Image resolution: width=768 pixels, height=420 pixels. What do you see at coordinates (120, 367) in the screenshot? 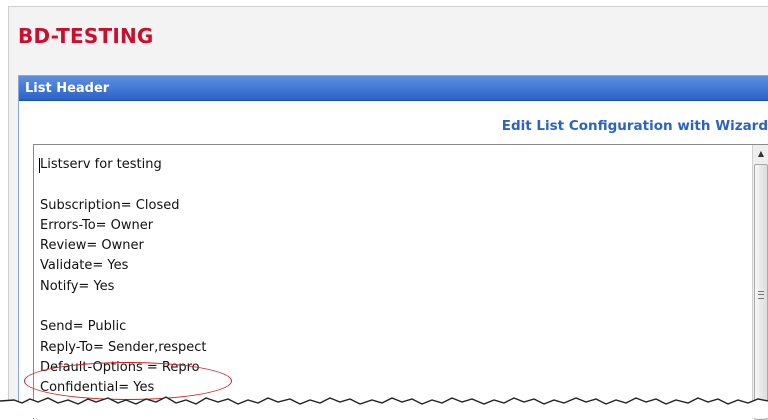
I see `text-line: Default-Options = Repro` at bounding box center [120, 367].